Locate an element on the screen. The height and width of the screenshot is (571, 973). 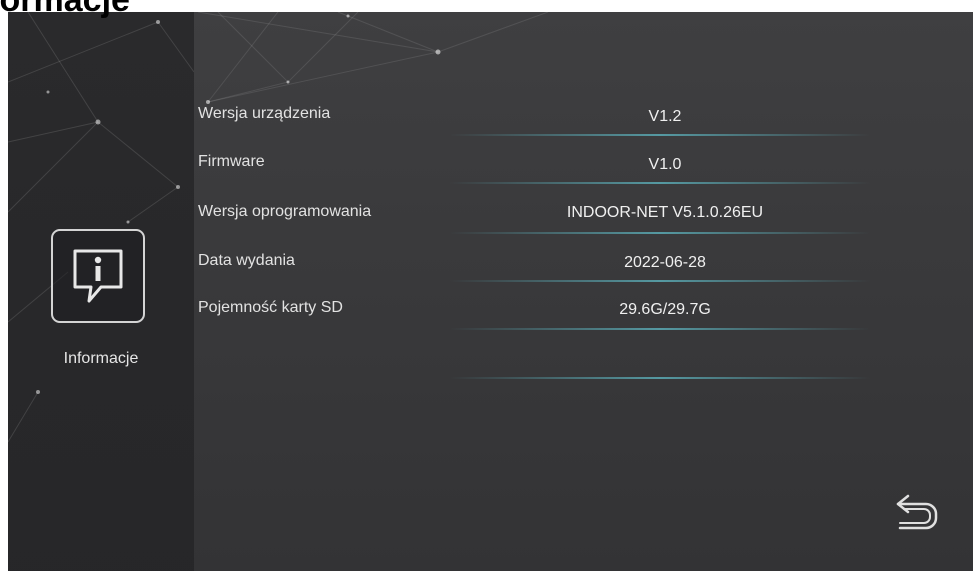
return-arrow-icon is located at coordinates (917, 512).